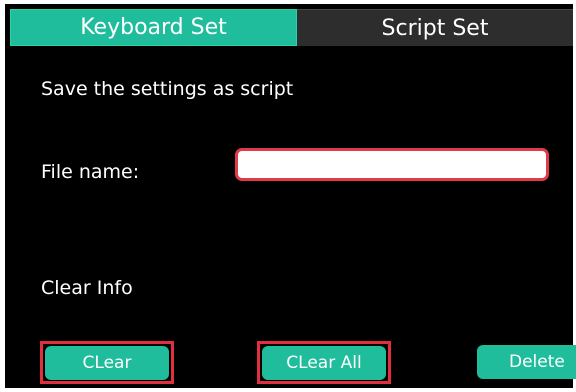 The height and width of the screenshot is (392, 576). Describe the element at coordinates (392, 164) in the screenshot. I see `file-name-input` at that location.